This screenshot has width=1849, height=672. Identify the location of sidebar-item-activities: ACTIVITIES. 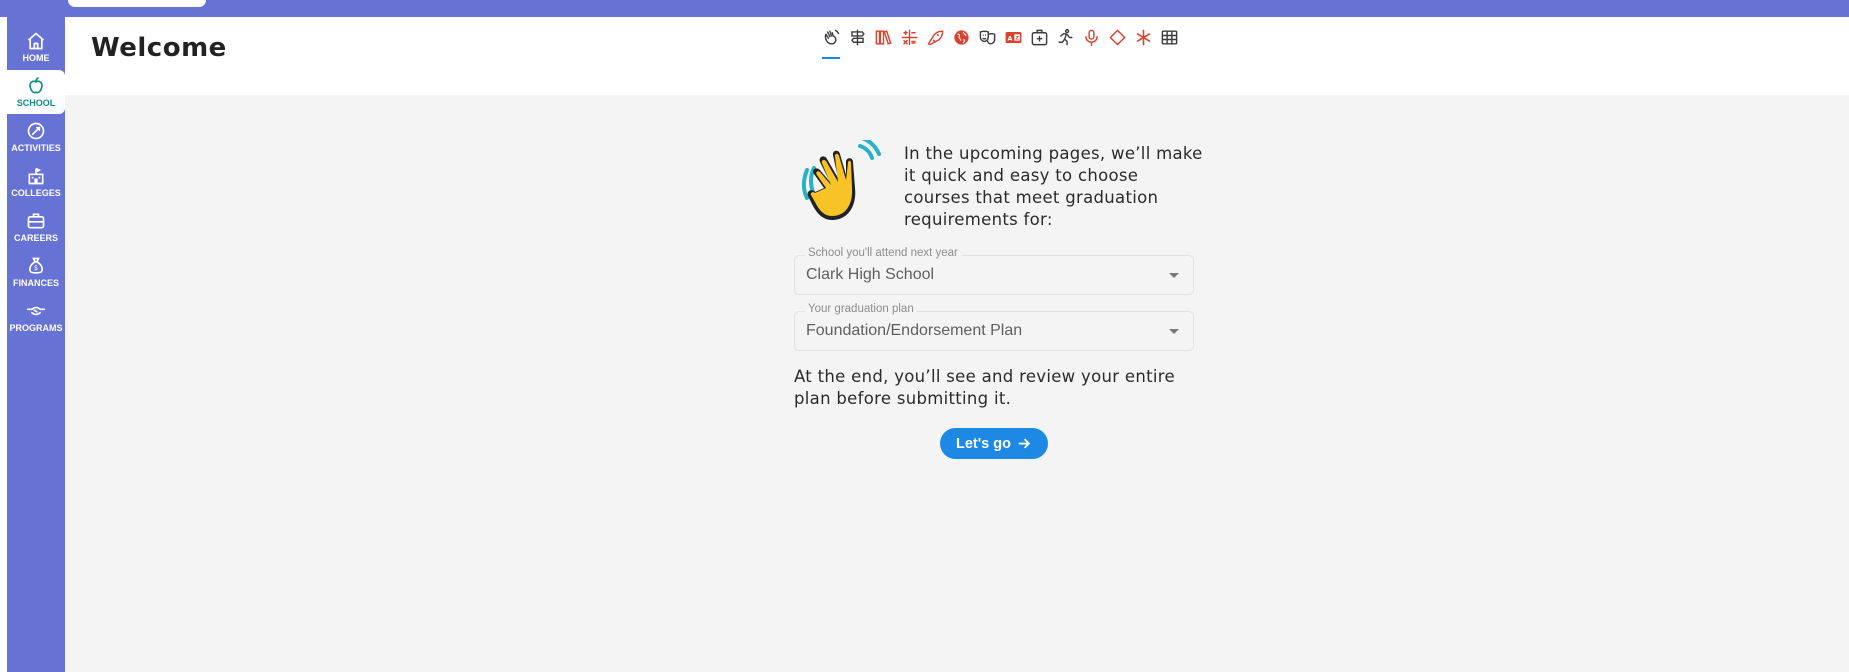
(36, 137).